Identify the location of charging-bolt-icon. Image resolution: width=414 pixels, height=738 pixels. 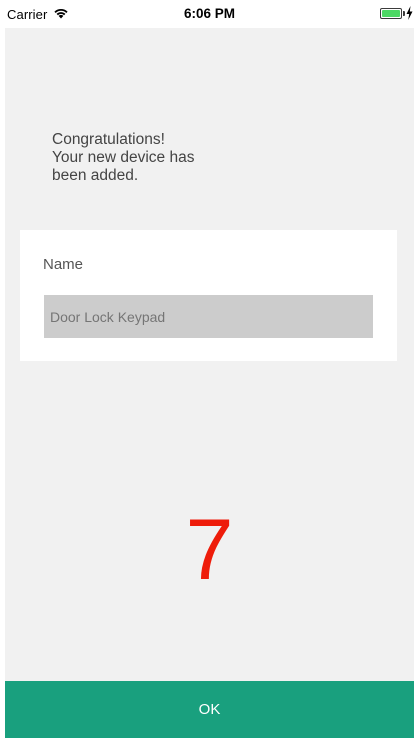
(409, 13).